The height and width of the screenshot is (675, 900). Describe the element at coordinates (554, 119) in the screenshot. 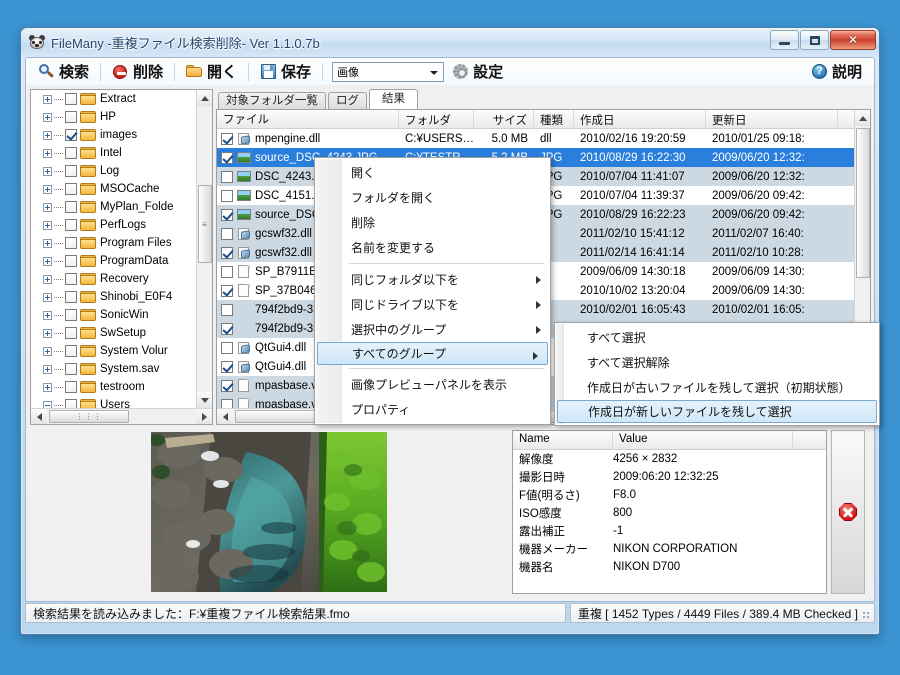

I see `column-header: 種類` at that location.